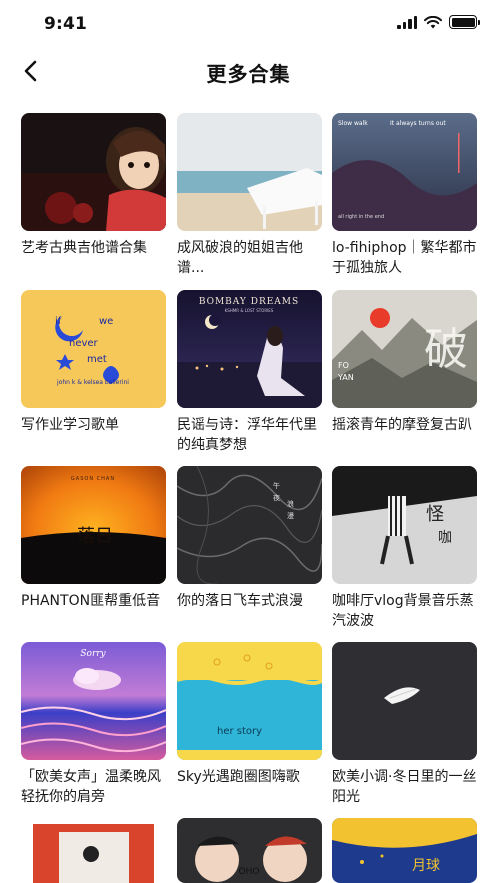 The width and height of the screenshot is (497, 883). I want to click on playlist-card: FO YAN 破 摇滚青年的摩登复古趴, so click(404, 372).